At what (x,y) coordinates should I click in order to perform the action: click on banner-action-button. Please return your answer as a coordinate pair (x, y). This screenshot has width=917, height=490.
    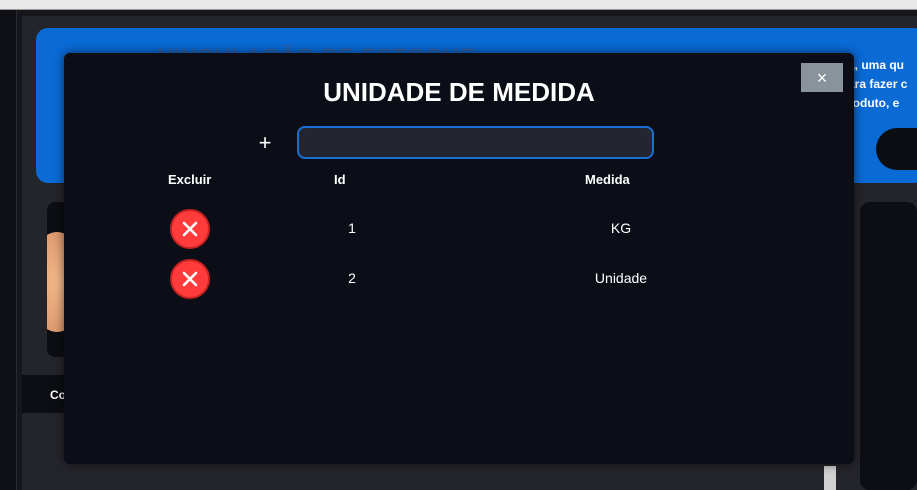
    Looking at the image, I should click on (896, 149).